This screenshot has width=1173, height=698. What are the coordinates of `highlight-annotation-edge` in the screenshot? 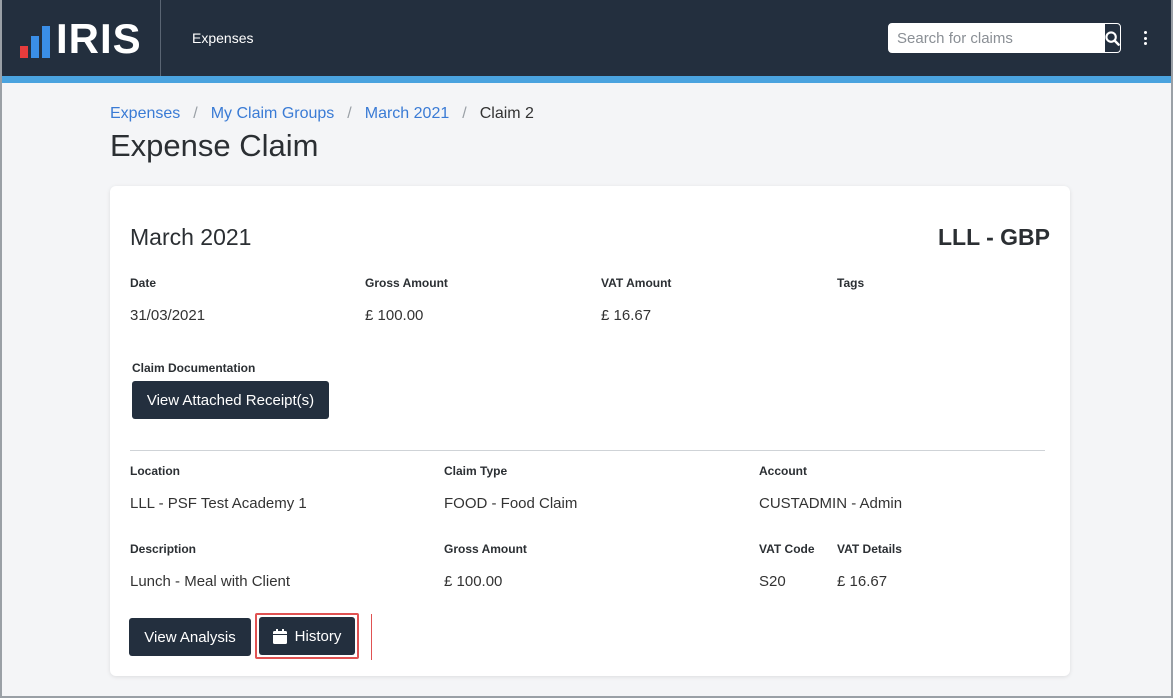 It's located at (371, 637).